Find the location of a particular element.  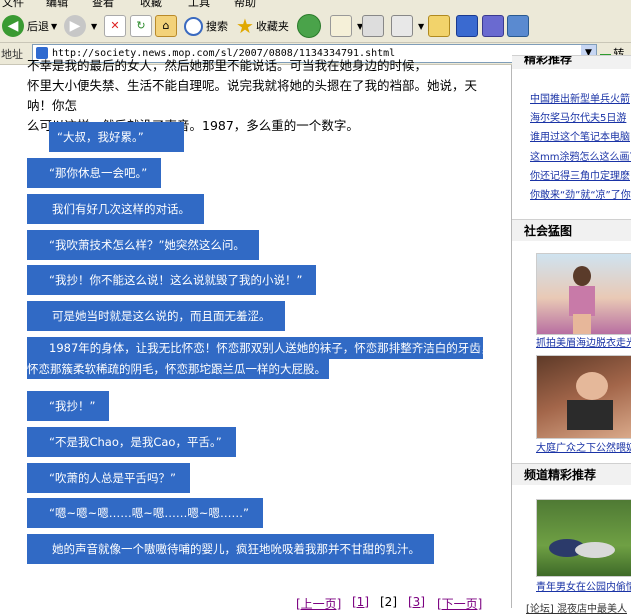

refresh-icon: ↻ is located at coordinates (141, 26).